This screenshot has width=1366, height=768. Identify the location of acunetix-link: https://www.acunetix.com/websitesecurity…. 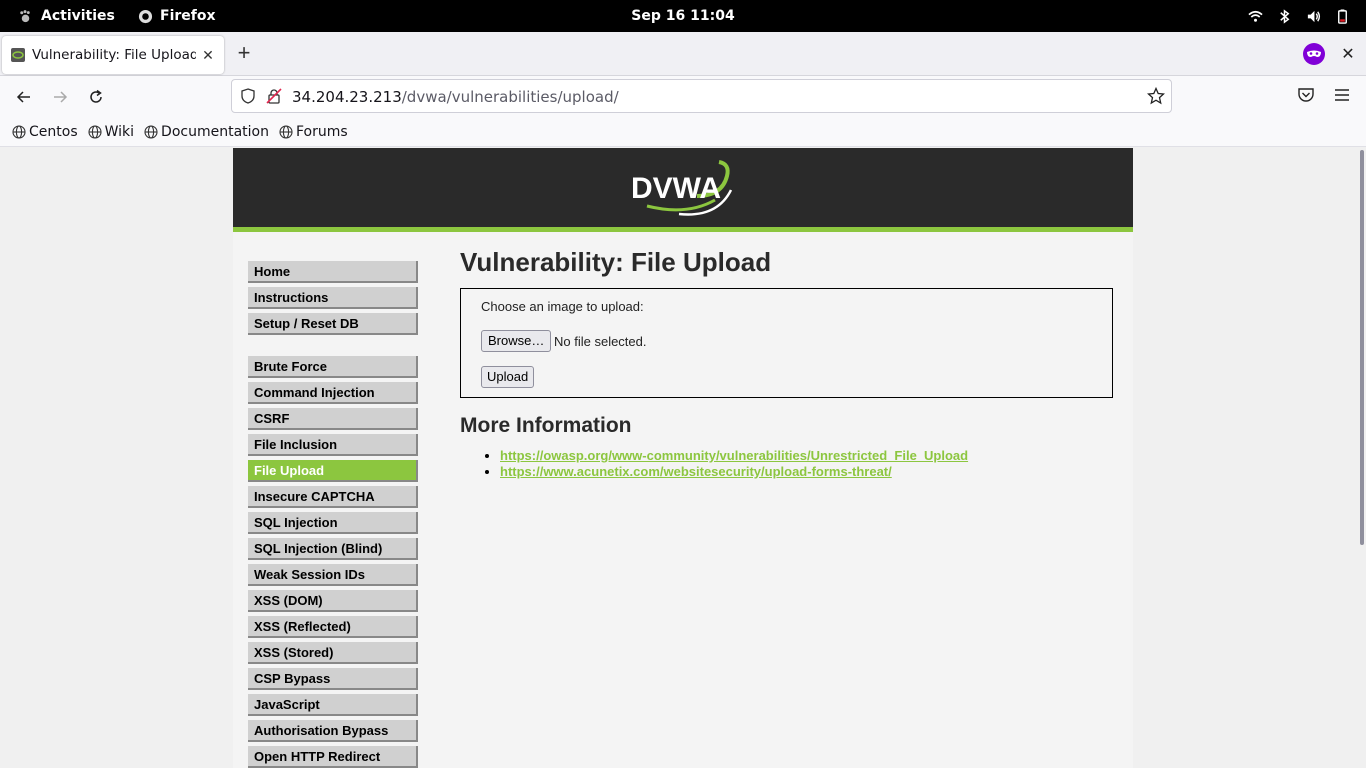
(696, 471).